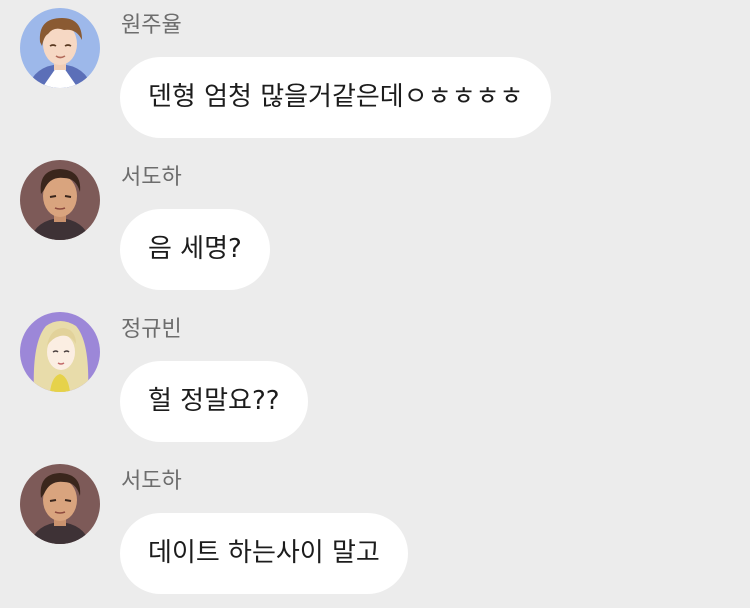  What do you see at coordinates (151, 329) in the screenshot?
I see `sender-name: 정규빈` at bounding box center [151, 329].